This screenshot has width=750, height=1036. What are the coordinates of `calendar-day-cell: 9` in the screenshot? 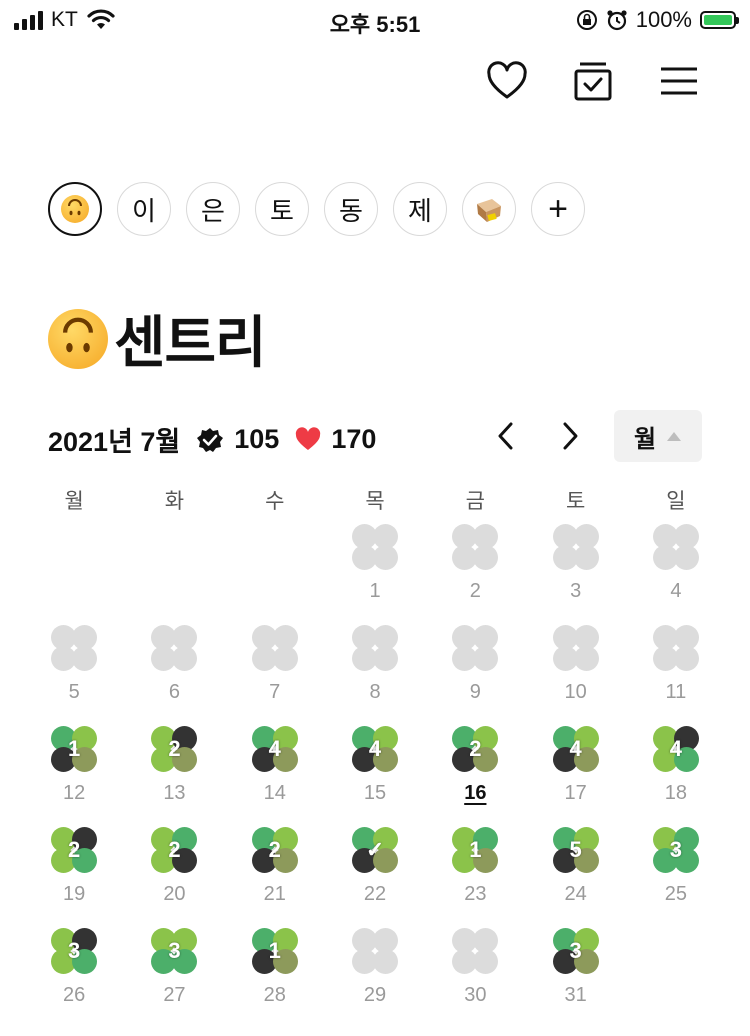 It's located at (475, 675).